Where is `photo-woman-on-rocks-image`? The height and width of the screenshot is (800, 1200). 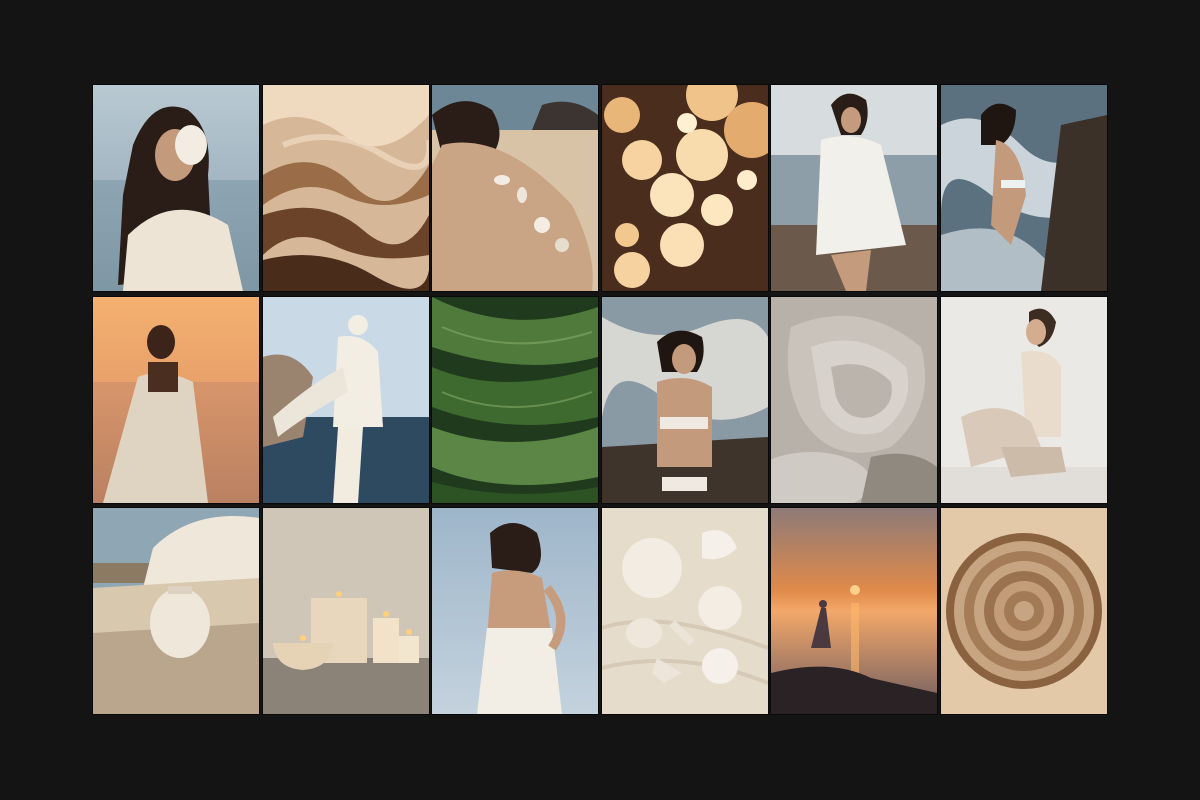 photo-woman-on-rocks-image is located at coordinates (684, 399).